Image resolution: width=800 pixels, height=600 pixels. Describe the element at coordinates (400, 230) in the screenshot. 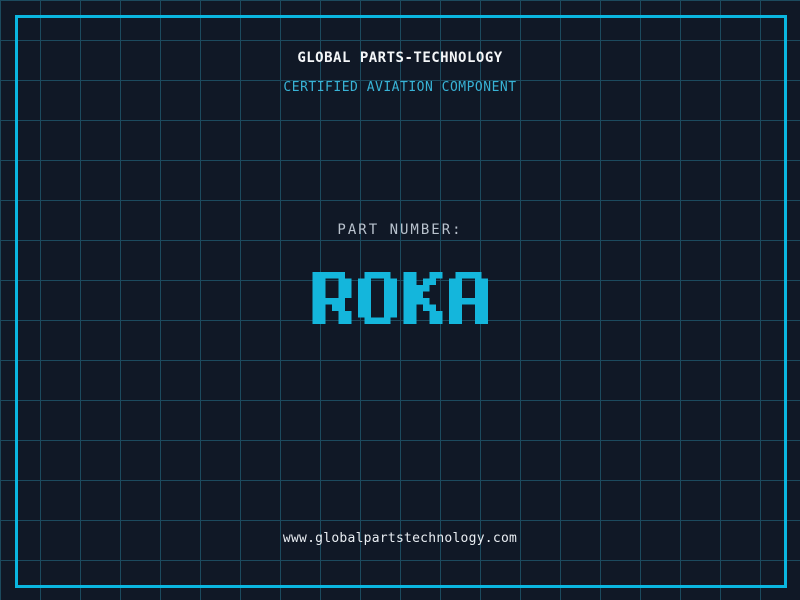

I see `part-number-label: PART NUMBER:` at that location.